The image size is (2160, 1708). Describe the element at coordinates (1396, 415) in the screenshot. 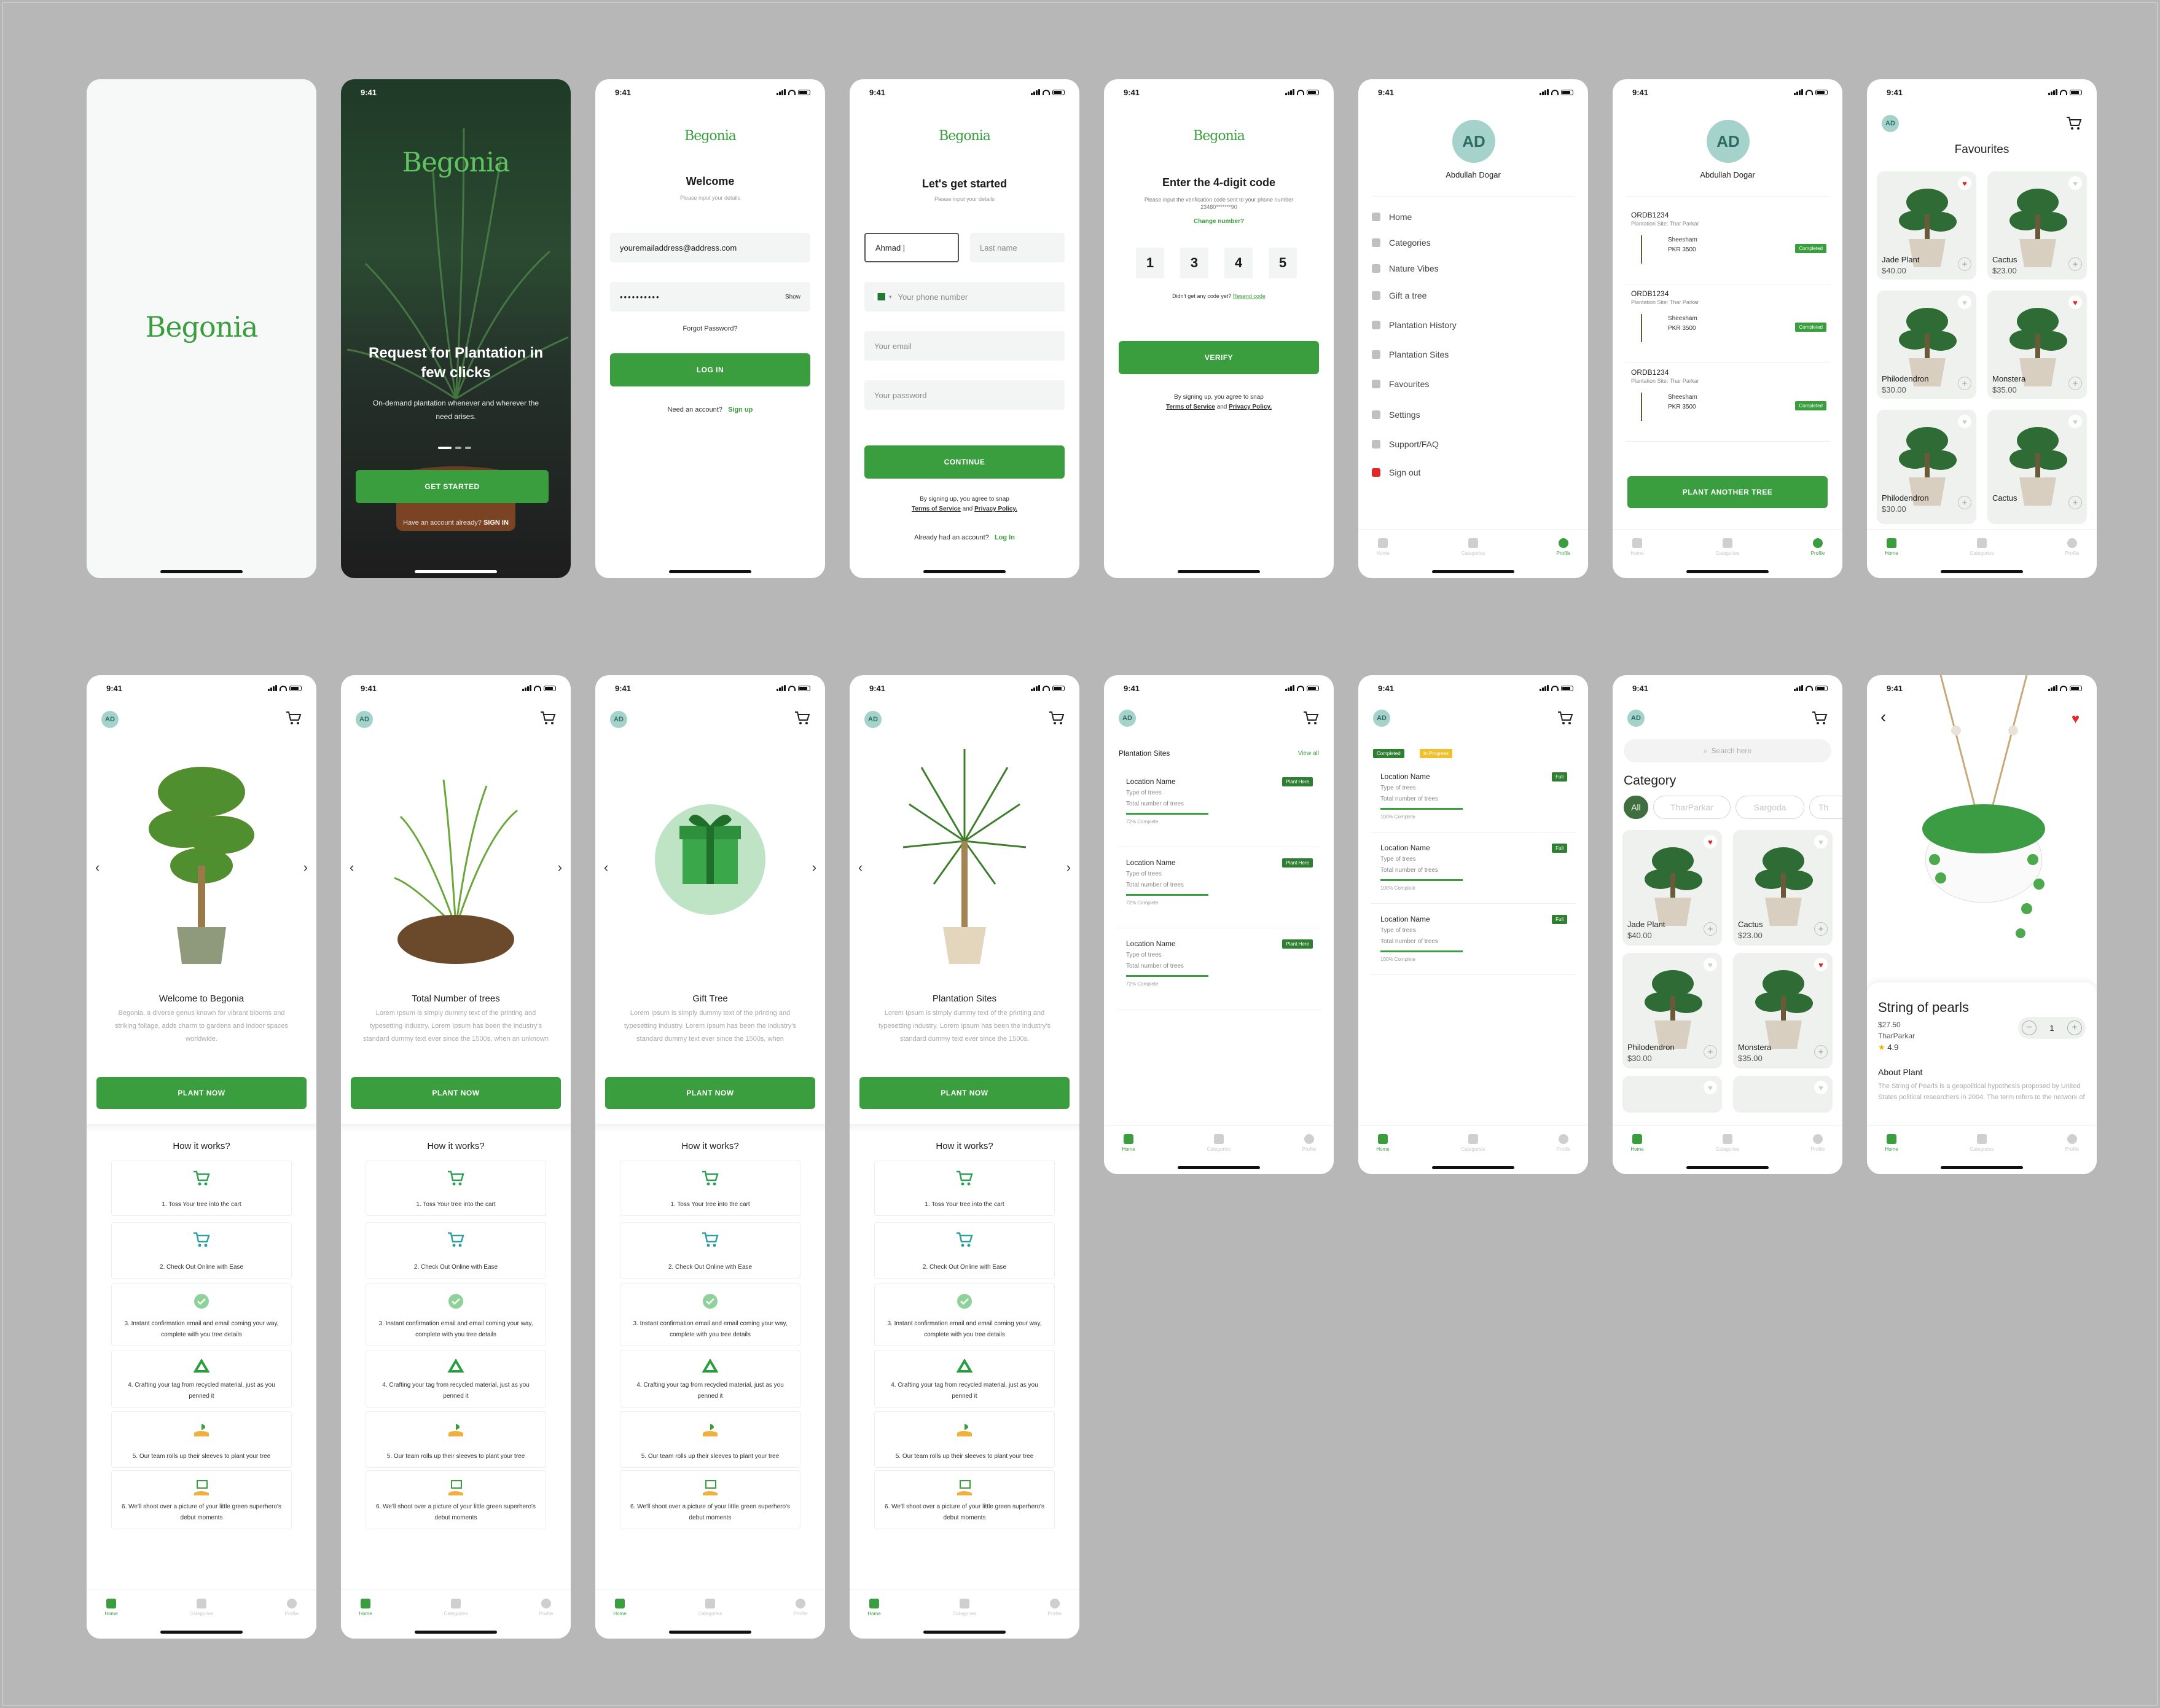

I see `menu-item-settings: Settings` at that location.